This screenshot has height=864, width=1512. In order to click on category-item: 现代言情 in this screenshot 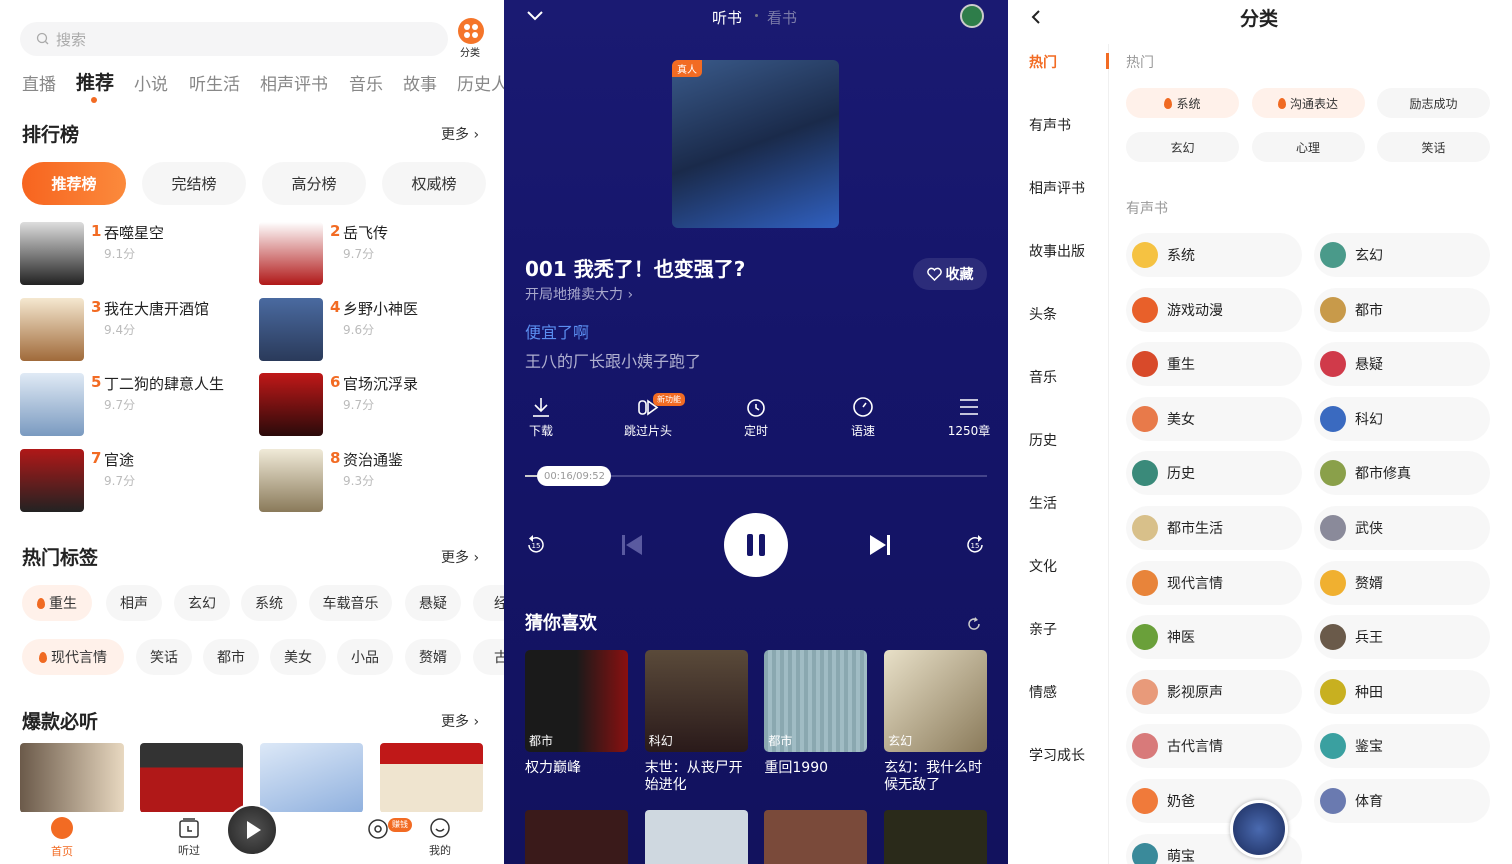, I will do `click(1214, 582)`.